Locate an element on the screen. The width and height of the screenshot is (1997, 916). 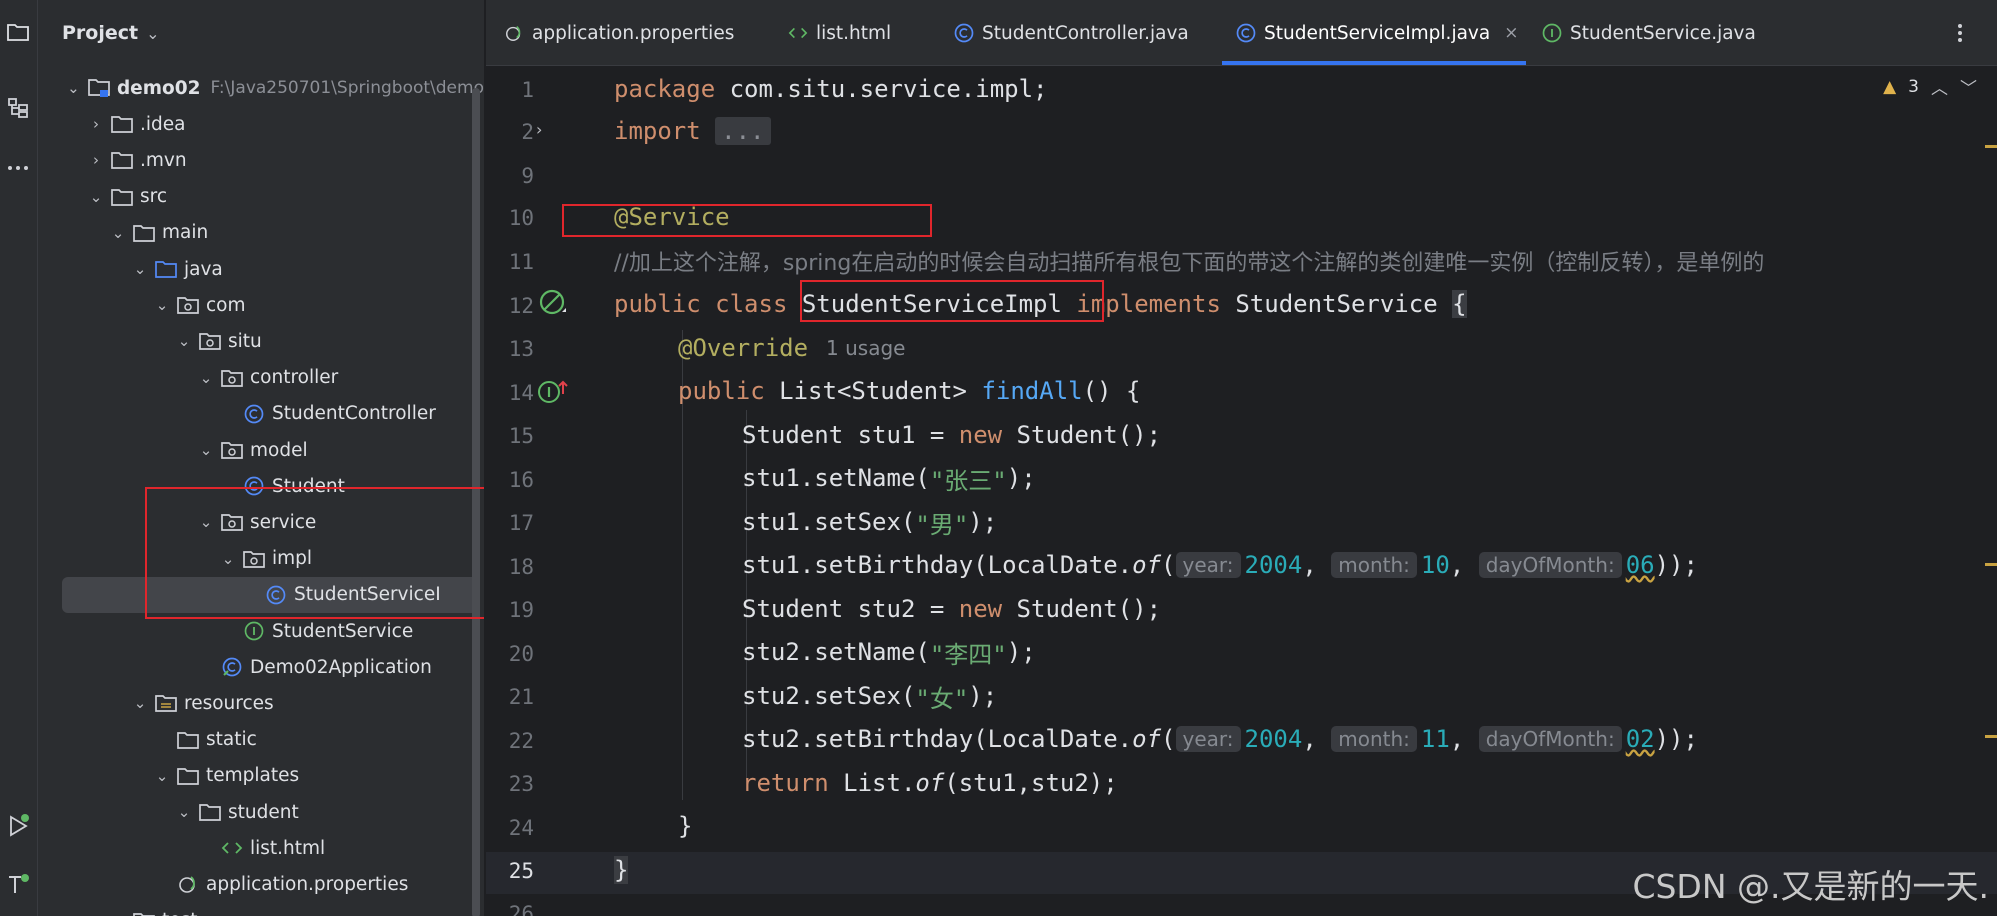
line-number: 16 is located at coordinates (510, 480).